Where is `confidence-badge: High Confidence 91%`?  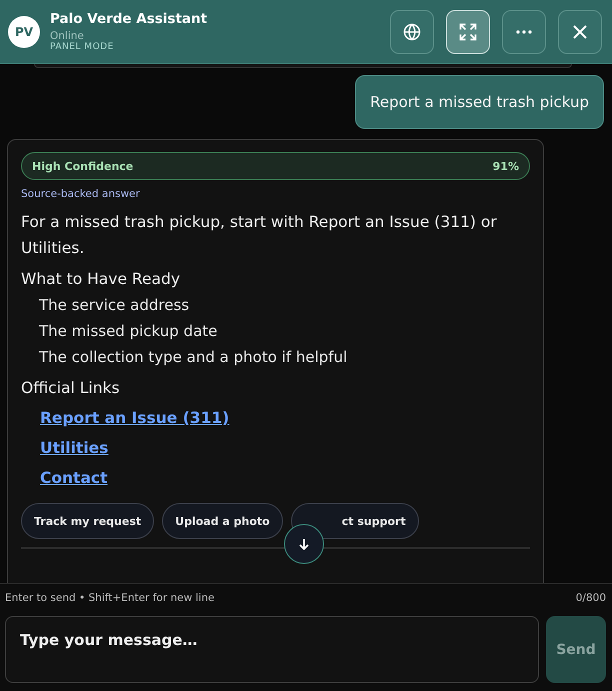
confidence-badge: High Confidence 91% is located at coordinates (275, 166).